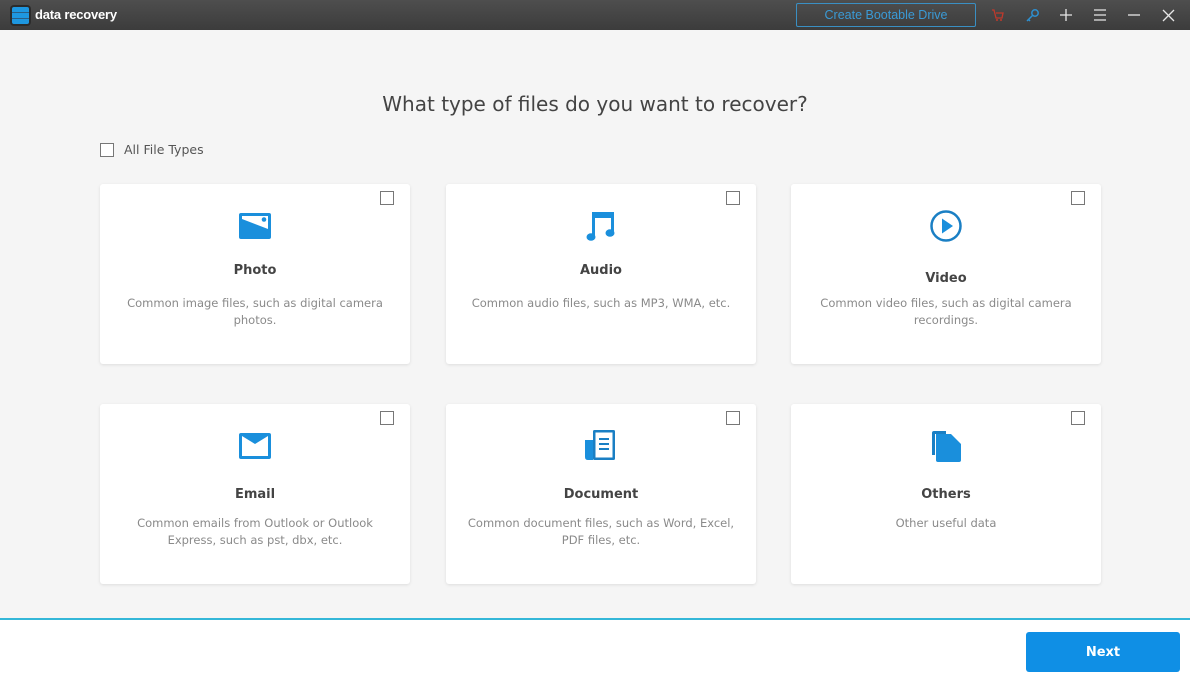  I want to click on all-file-types-checkbox: All File Types, so click(152, 149).